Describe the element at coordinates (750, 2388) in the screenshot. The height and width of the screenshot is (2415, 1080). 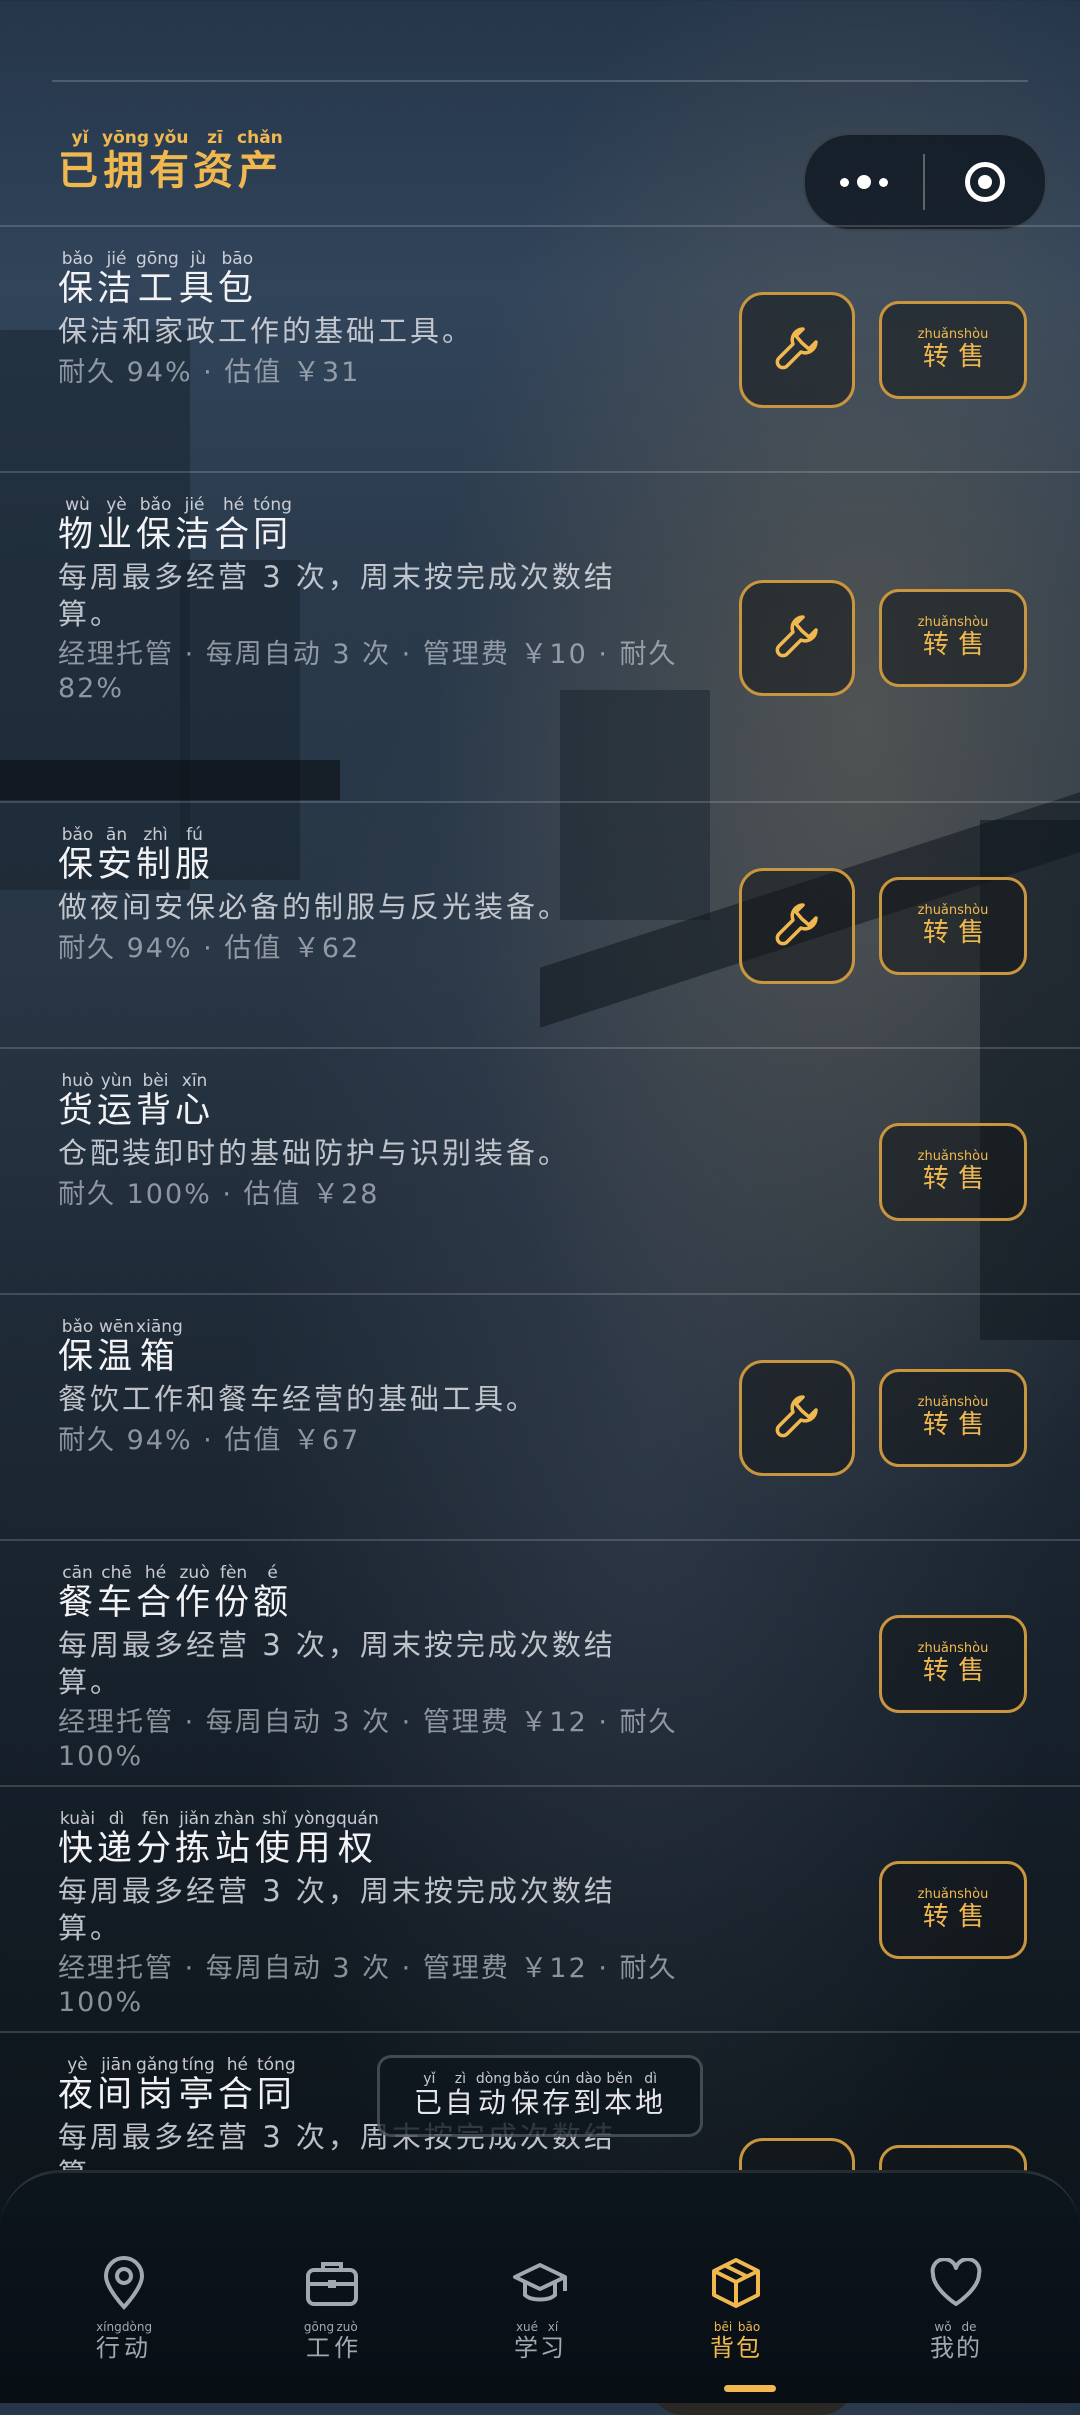
I see `active-tab-indicator` at that location.